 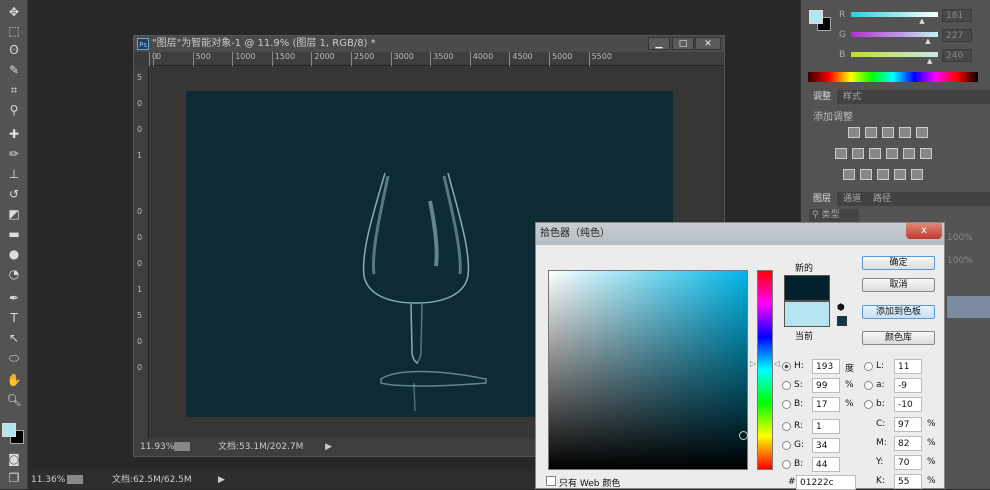 I want to click on hue-slider-right-handle: ◁, so click(x=777, y=363).